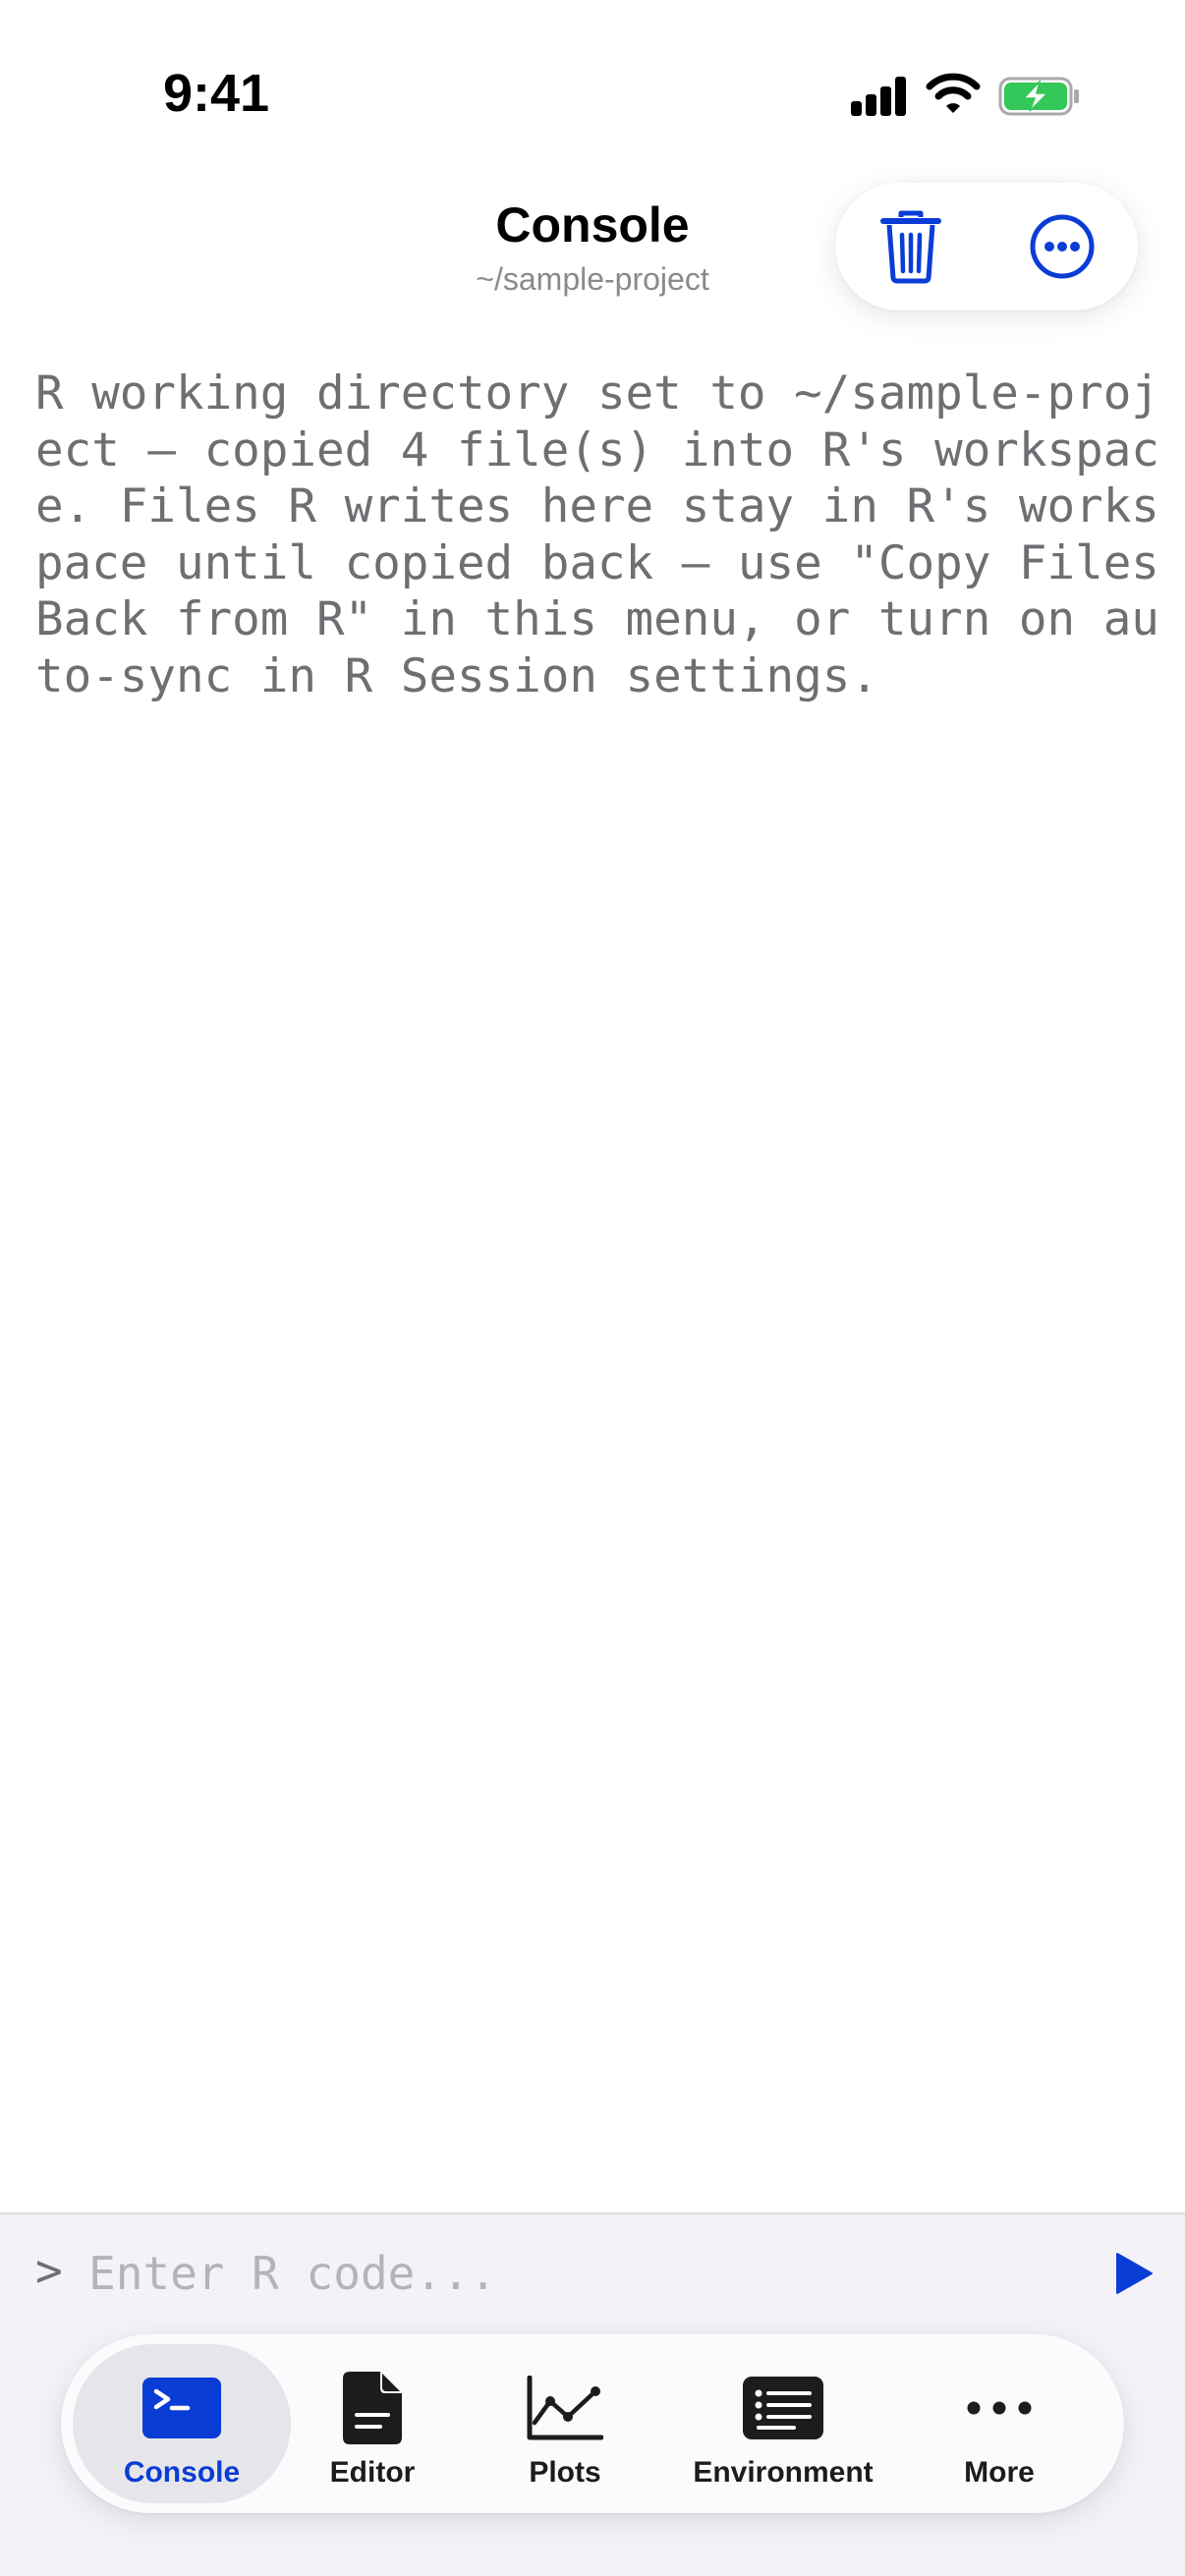  I want to click on tab-console: Console, so click(182, 2423).